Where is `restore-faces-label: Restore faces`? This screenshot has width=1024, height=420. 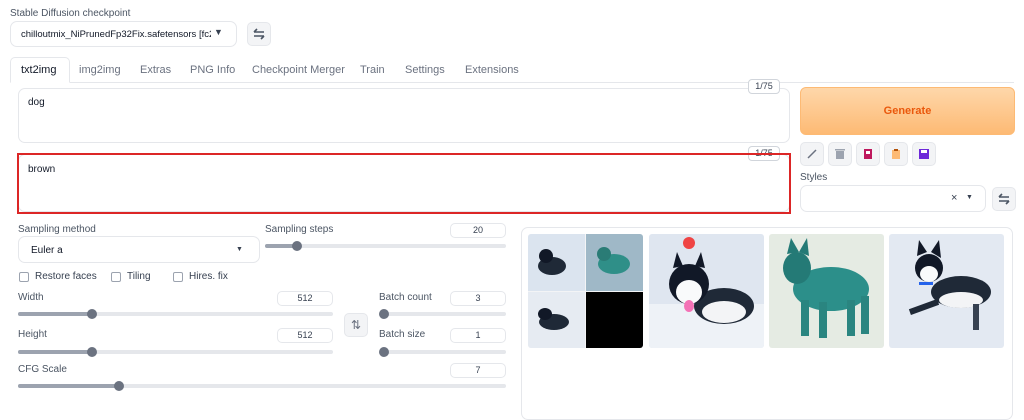 restore-faces-label: Restore faces is located at coordinates (66, 276).